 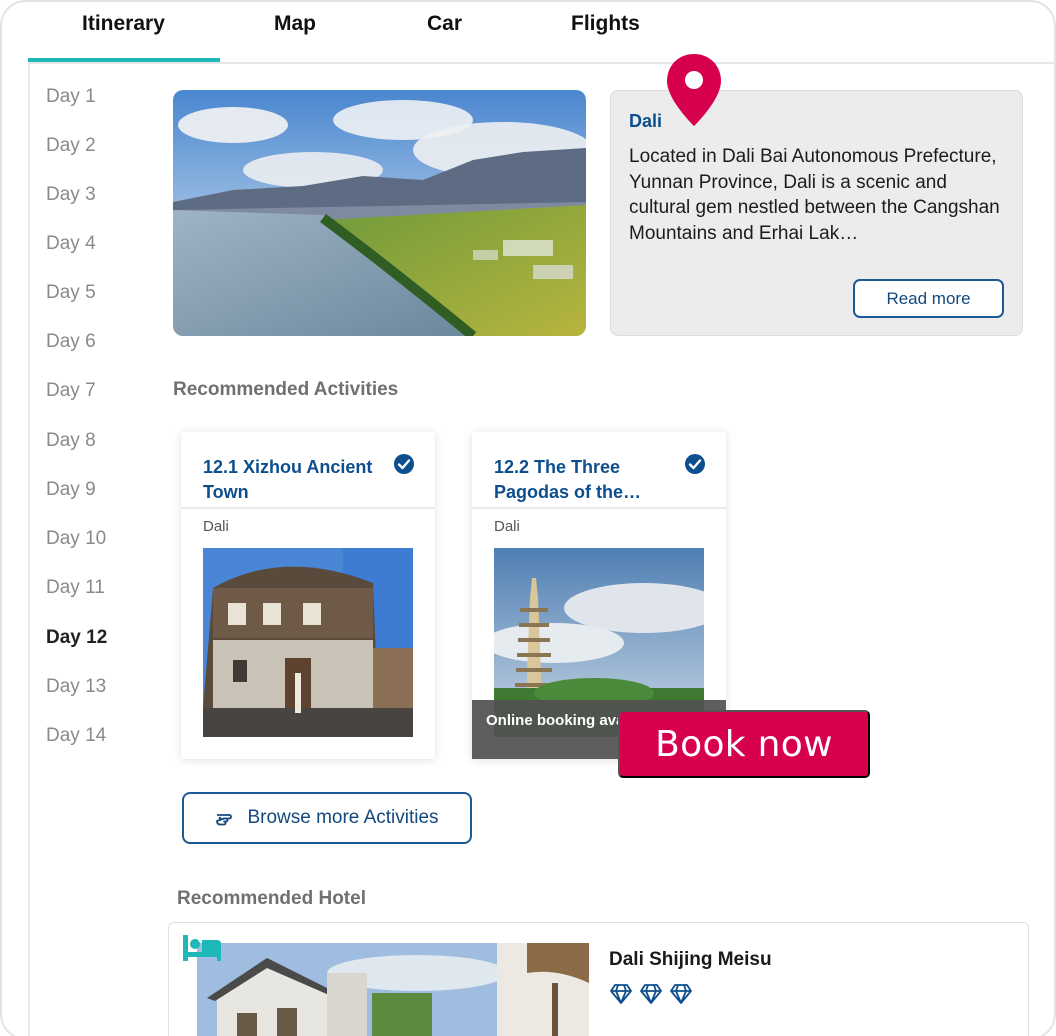 What do you see at coordinates (444, 24) in the screenshot?
I see `tab-car: Car` at bounding box center [444, 24].